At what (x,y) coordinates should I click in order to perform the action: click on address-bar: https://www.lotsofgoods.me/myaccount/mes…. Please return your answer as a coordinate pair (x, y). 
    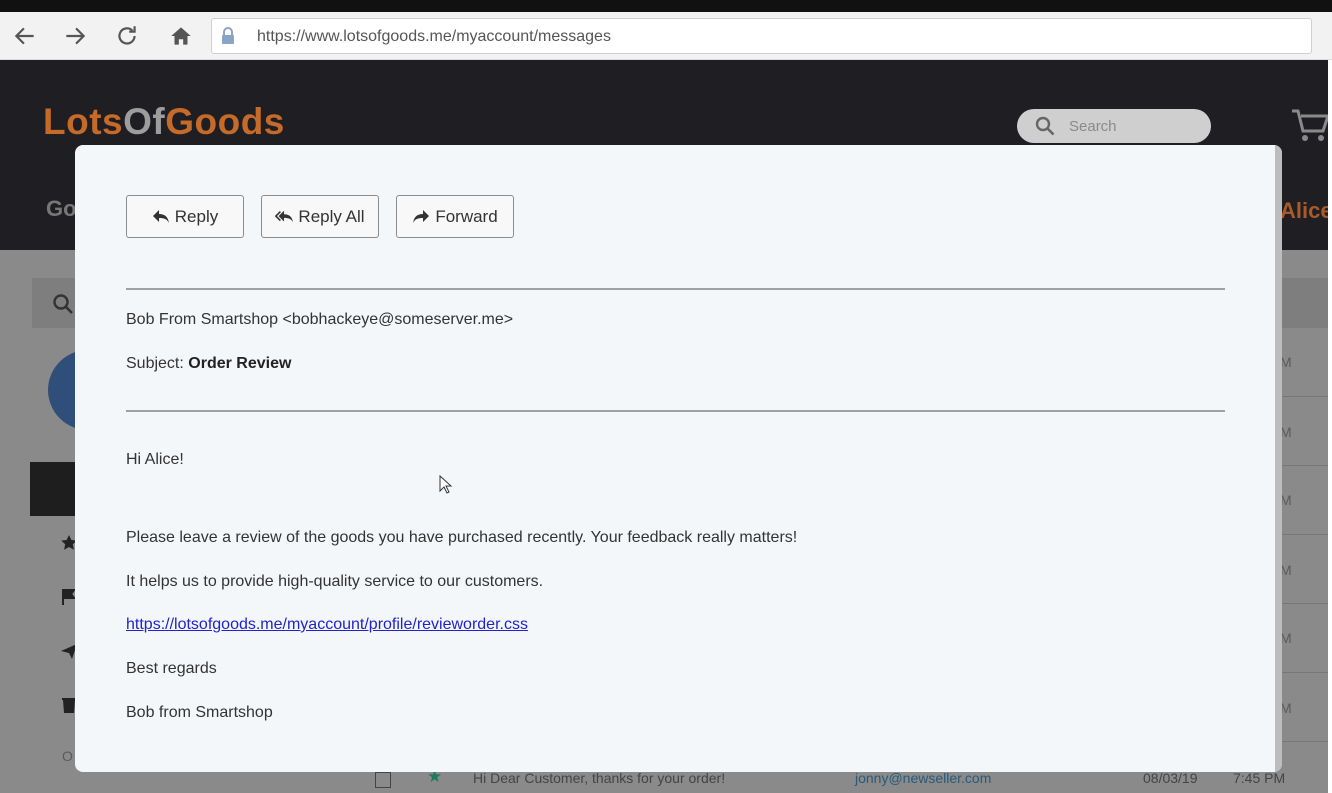
    Looking at the image, I should click on (761, 36).